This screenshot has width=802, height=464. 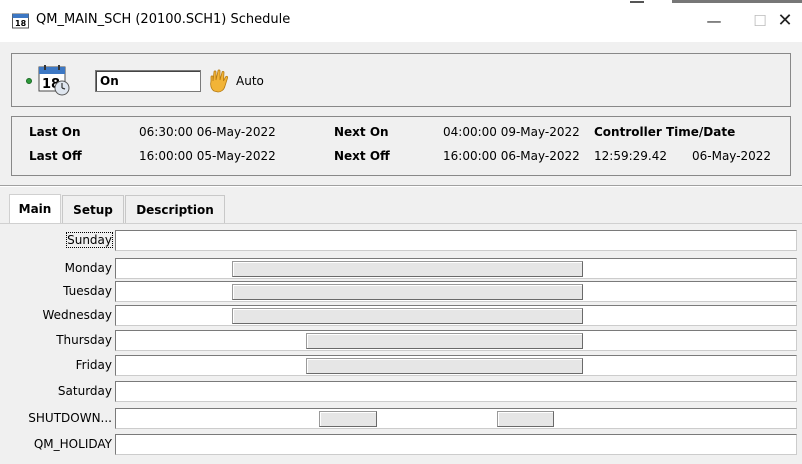 I want to click on row-label-saturday: Saturday, so click(x=84, y=391).